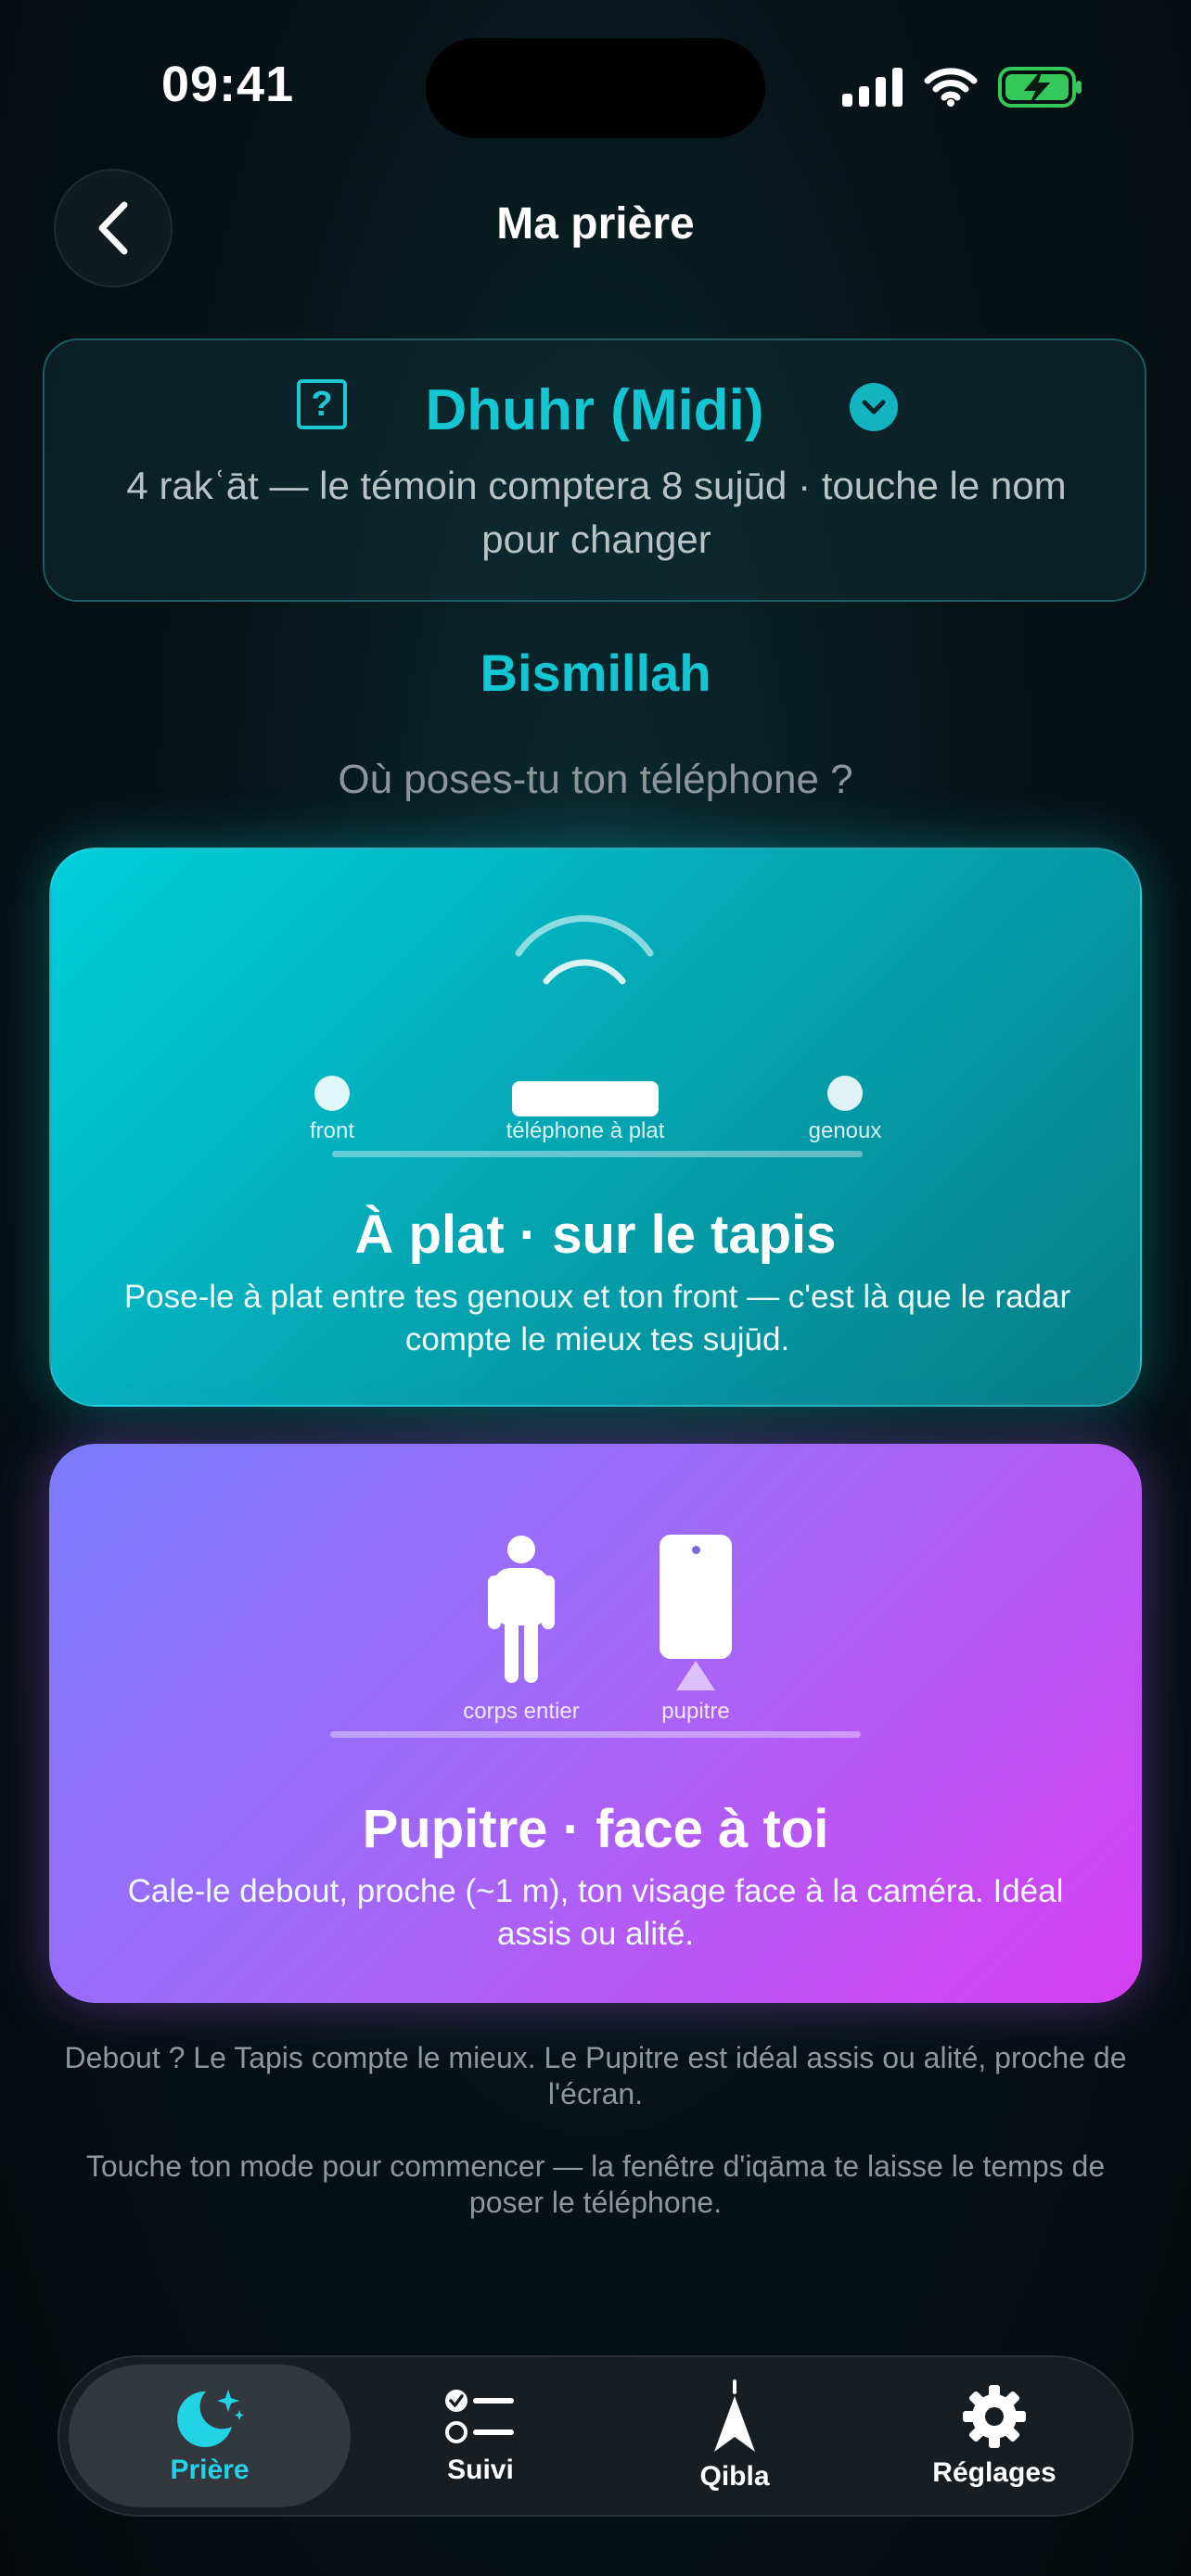 The height and width of the screenshot is (2576, 1191). Describe the element at coordinates (696, 1550) in the screenshot. I see `camera-dot` at that location.